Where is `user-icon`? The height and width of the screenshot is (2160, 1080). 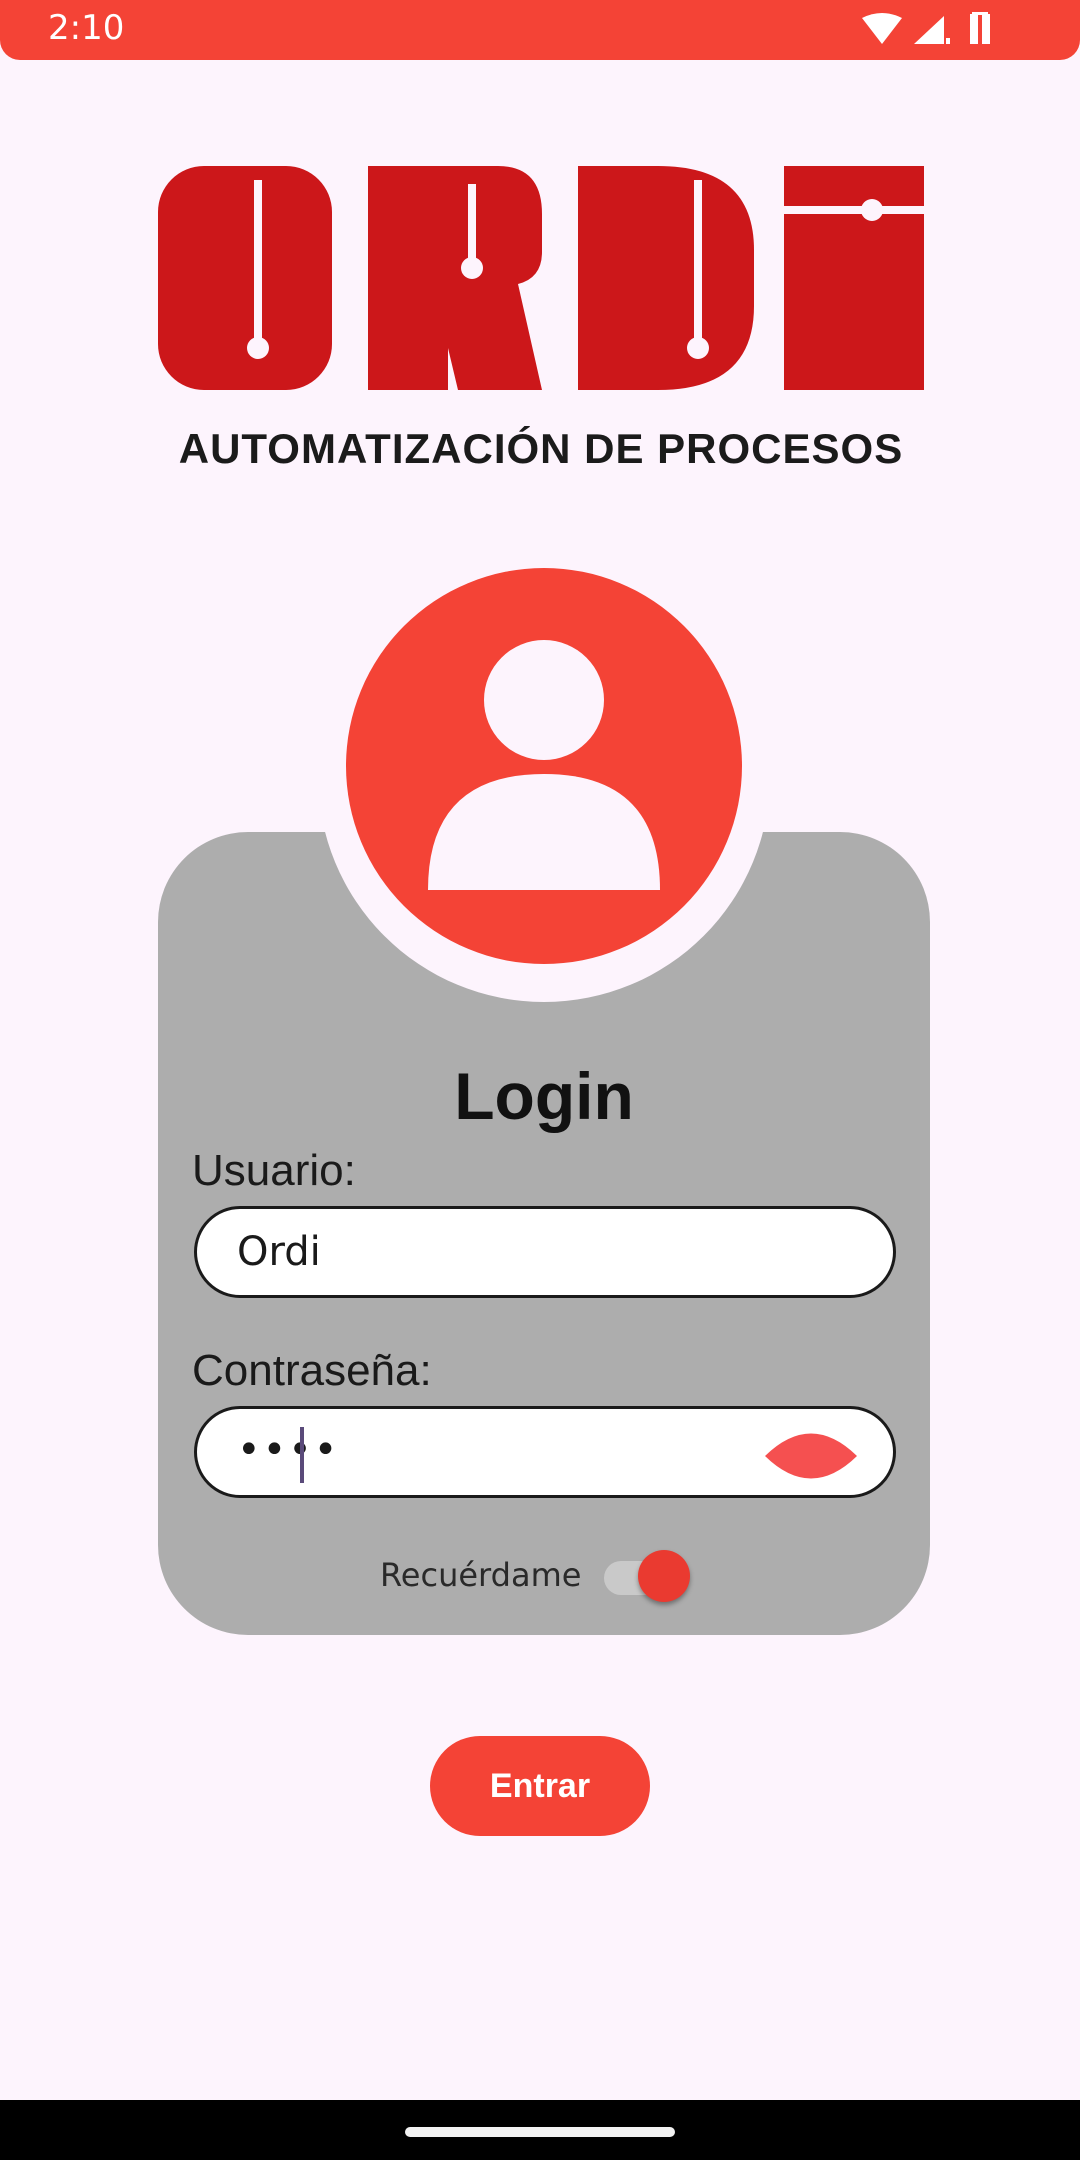 user-icon is located at coordinates (544, 765).